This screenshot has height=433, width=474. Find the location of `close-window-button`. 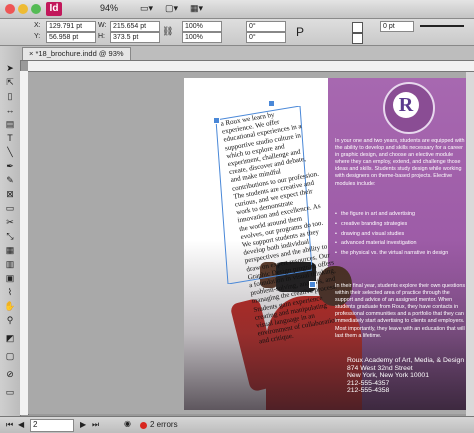

close-window-button is located at coordinates (10, 9).